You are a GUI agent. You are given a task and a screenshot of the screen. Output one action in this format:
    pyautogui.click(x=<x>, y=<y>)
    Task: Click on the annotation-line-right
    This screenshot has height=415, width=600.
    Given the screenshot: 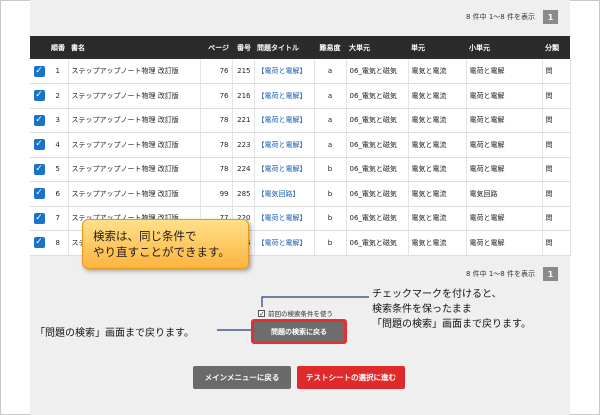 What is the action you would take?
    pyautogui.click(x=315, y=301)
    